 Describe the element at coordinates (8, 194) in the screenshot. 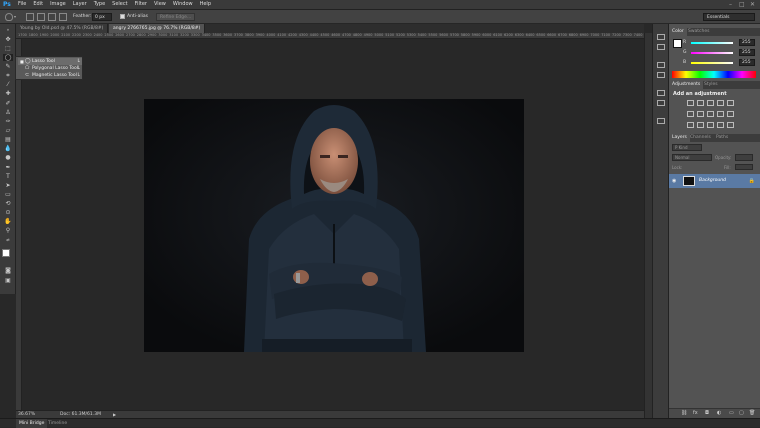

I see `rectangle-tool-icon: ▭` at that location.